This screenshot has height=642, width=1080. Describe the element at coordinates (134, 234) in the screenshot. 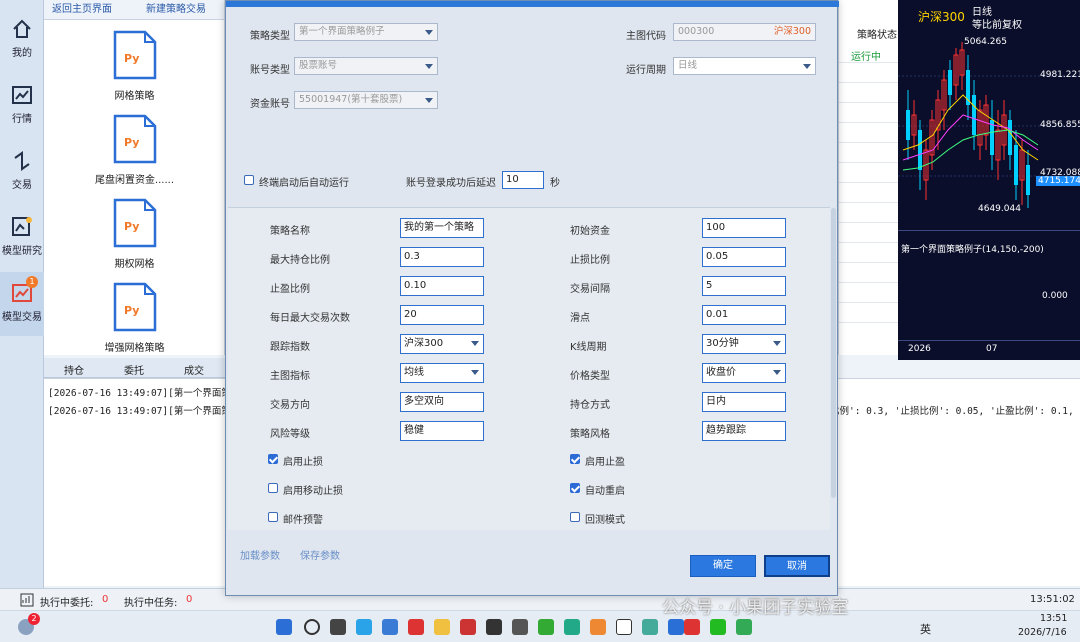

I see `strategy-card: Py 期权网格` at that location.